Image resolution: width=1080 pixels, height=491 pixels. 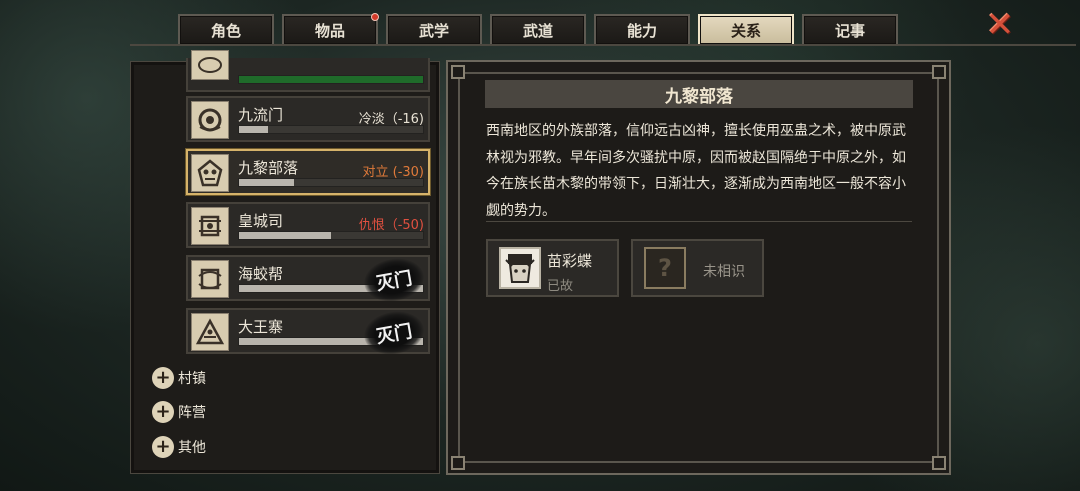 I want to click on member-state: 未相识, so click(x=724, y=272).